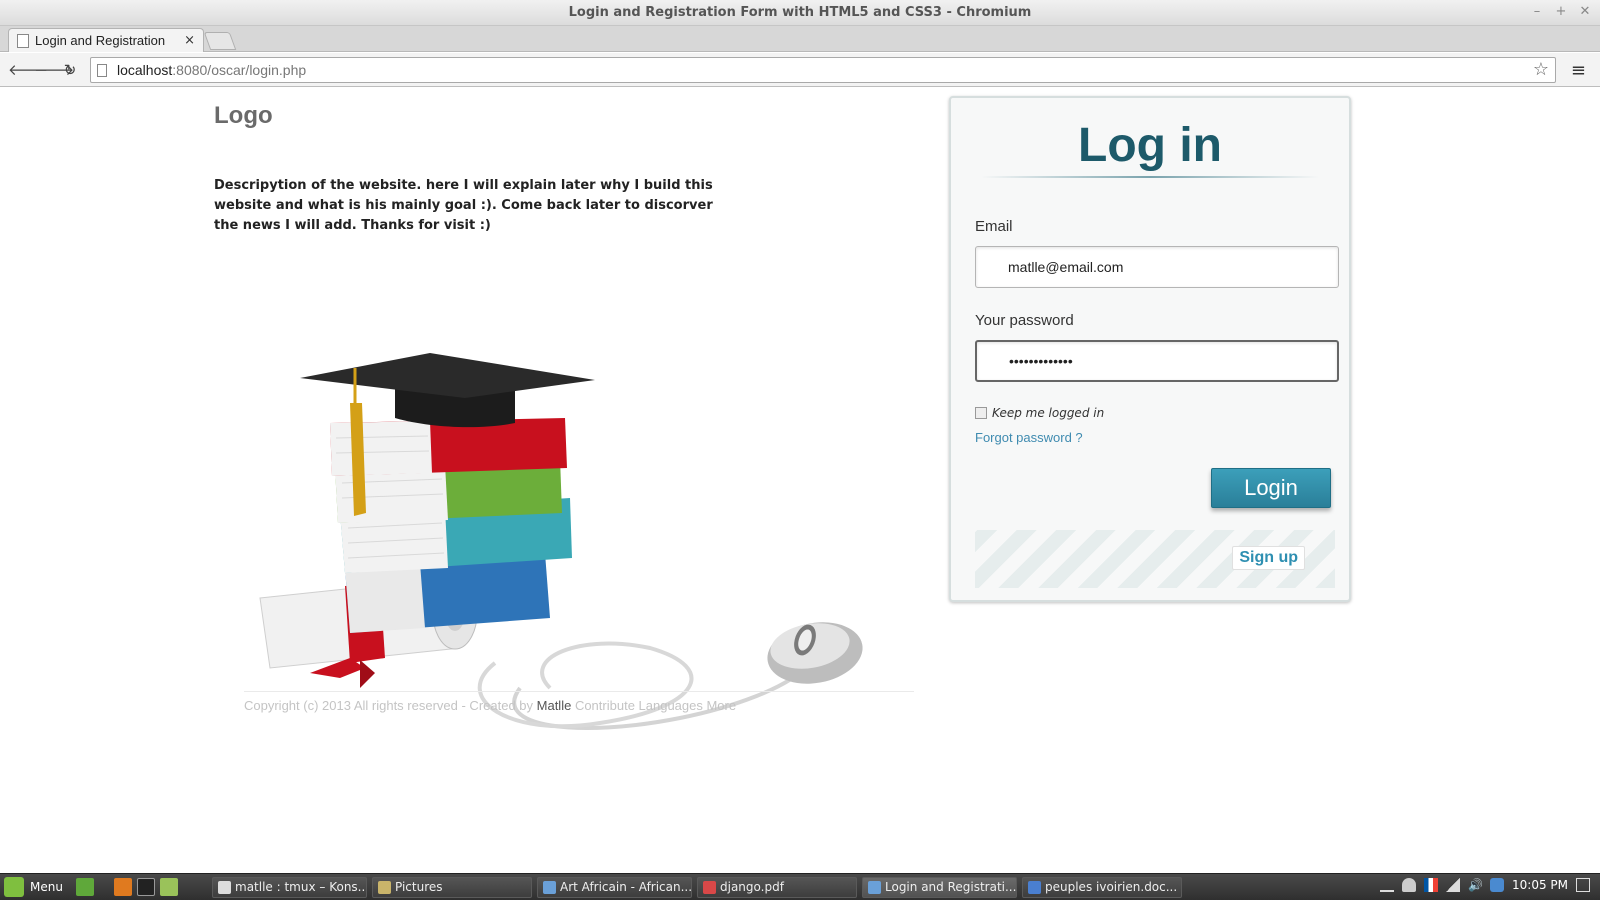 The height and width of the screenshot is (900, 1600). Describe the element at coordinates (100, 40) in the screenshot. I see `tab-label: Login and Registration` at that location.